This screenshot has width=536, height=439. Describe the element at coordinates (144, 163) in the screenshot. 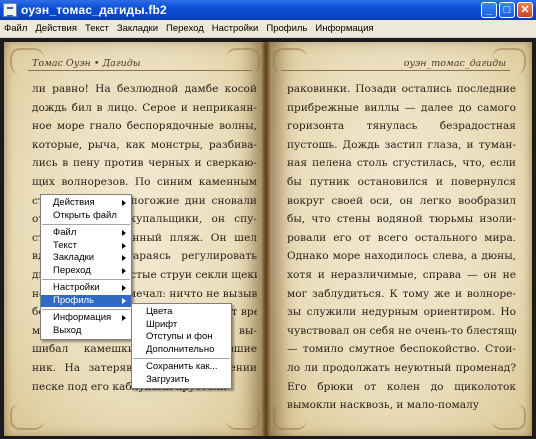

I see `text-line: лись в пену против черных и сверкаю-` at that location.